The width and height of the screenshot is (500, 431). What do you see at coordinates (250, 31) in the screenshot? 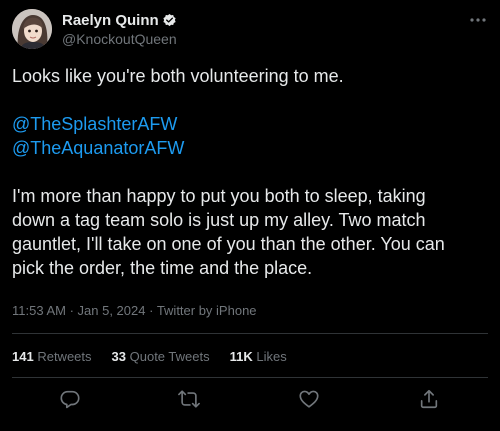
I see `tweet-header: Raelyn Quinn @KnockoutQueen` at bounding box center [250, 31].